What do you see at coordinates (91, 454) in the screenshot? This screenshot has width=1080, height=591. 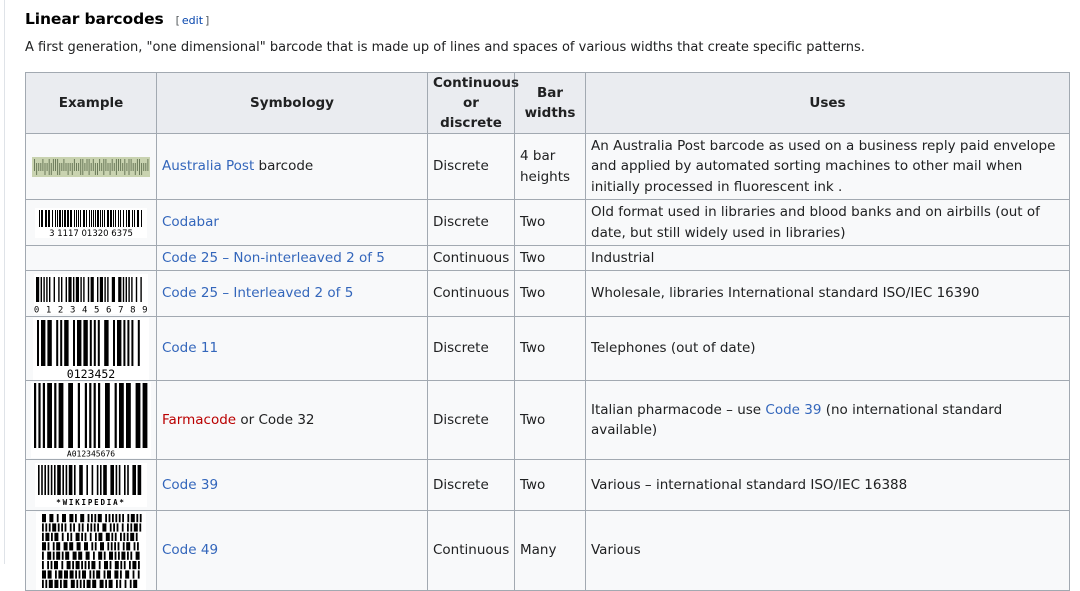 I see `barcode-caption: A012345676` at bounding box center [91, 454].